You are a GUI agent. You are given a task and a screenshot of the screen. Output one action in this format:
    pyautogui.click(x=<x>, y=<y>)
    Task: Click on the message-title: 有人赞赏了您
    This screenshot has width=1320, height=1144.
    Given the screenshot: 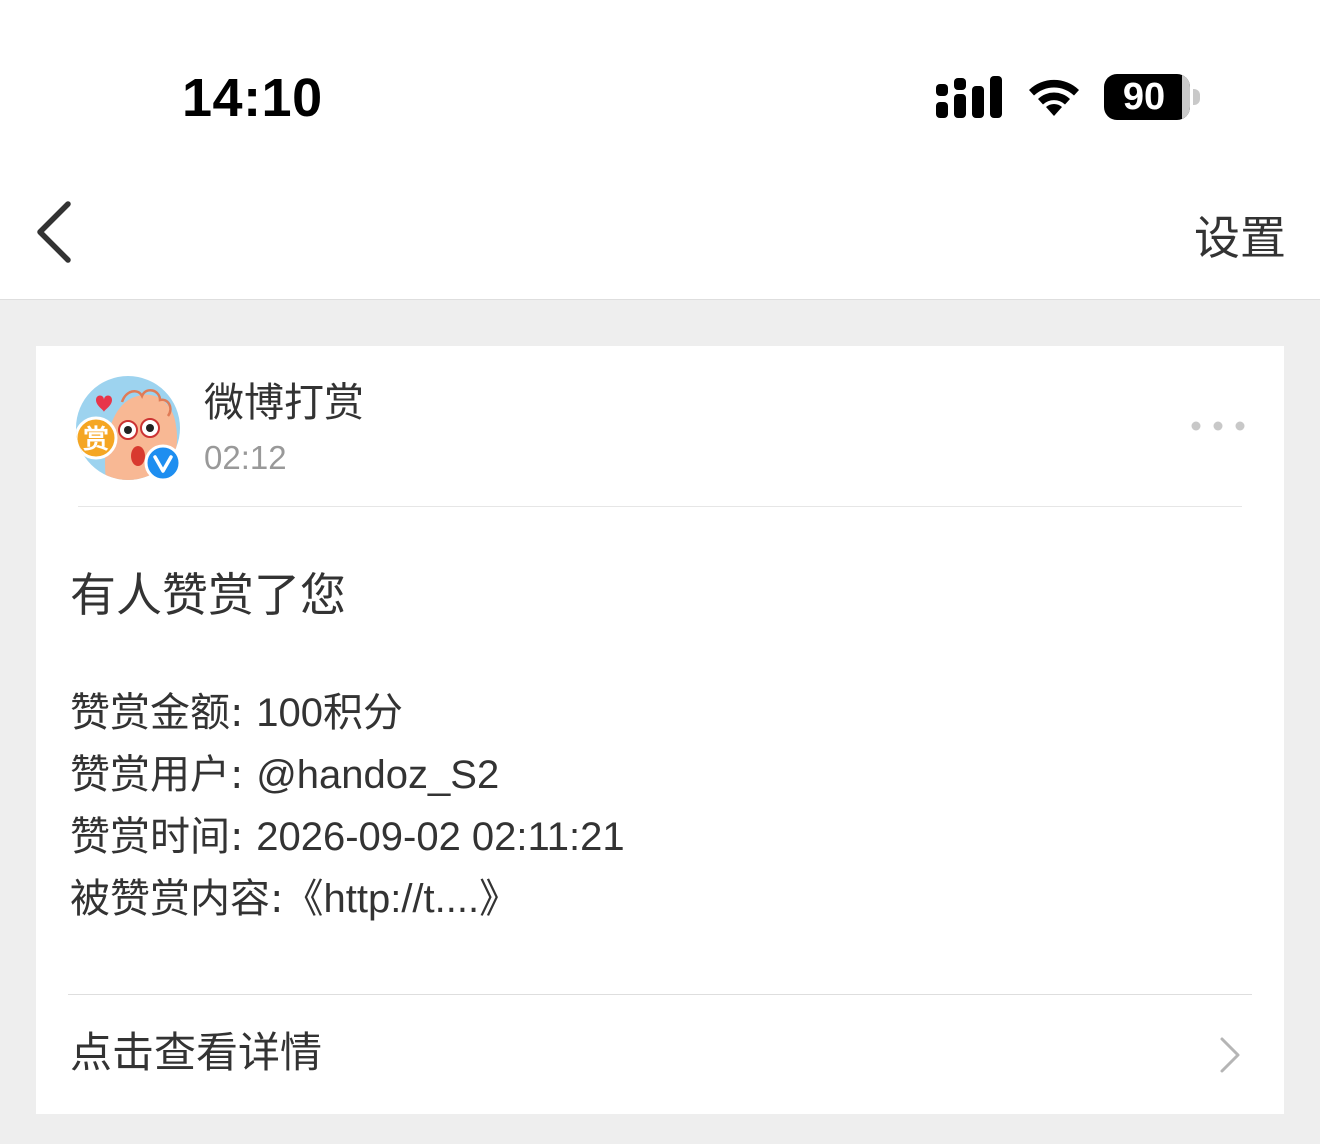 What is the action you would take?
    pyautogui.click(x=208, y=595)
    